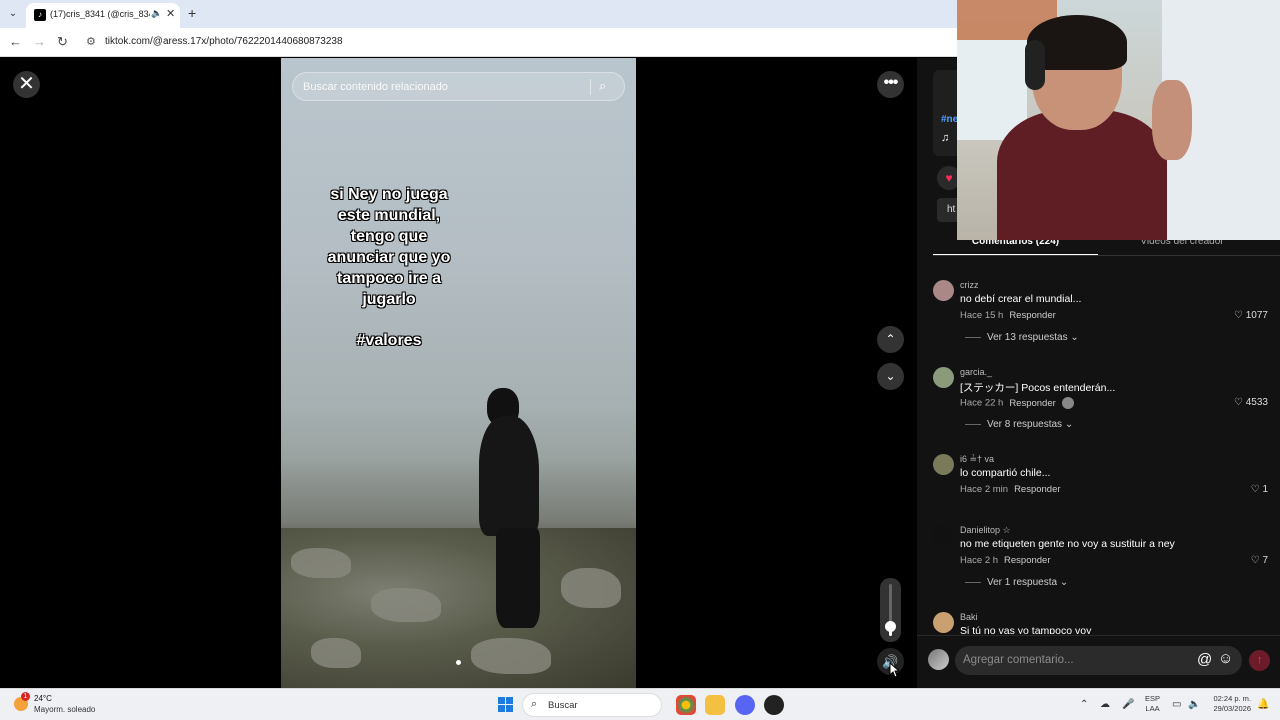 Image resolution: width=1280 pixels, height=720 pixels. What do you see at coordinates (1025, 424) in the screenshot?
I see `view-replies-label: Ver 8 respuestas` at bounding box center [1025, 424].